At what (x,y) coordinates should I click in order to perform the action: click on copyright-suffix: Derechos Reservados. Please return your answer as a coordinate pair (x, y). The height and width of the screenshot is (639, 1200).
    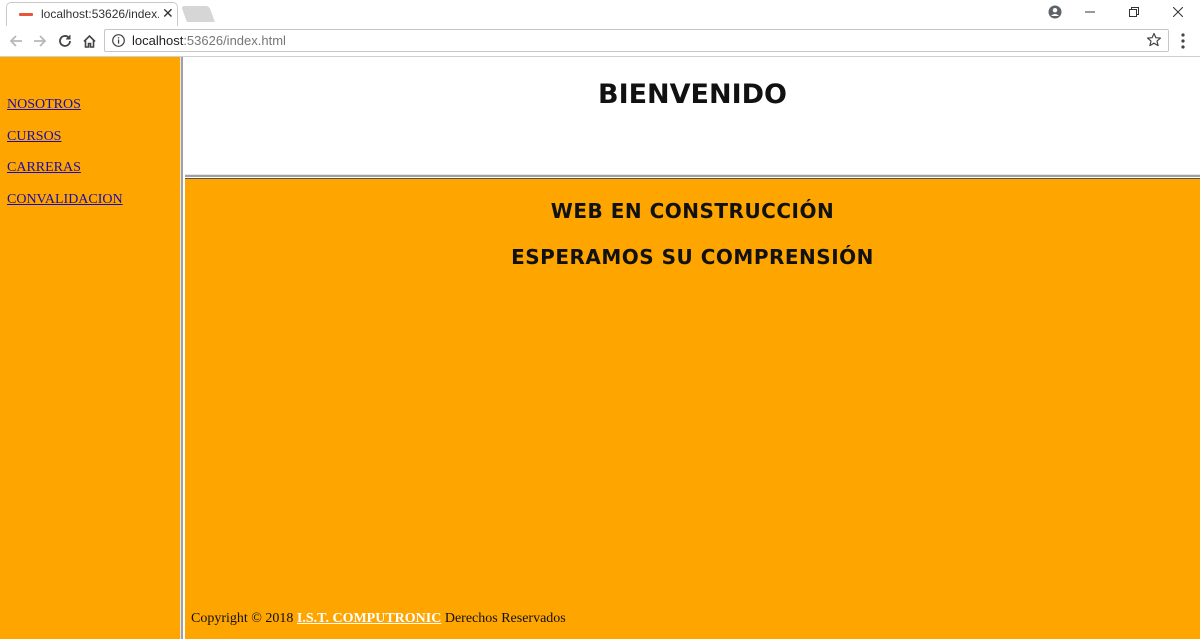
    Looking at the image, I should click on (505, 618).